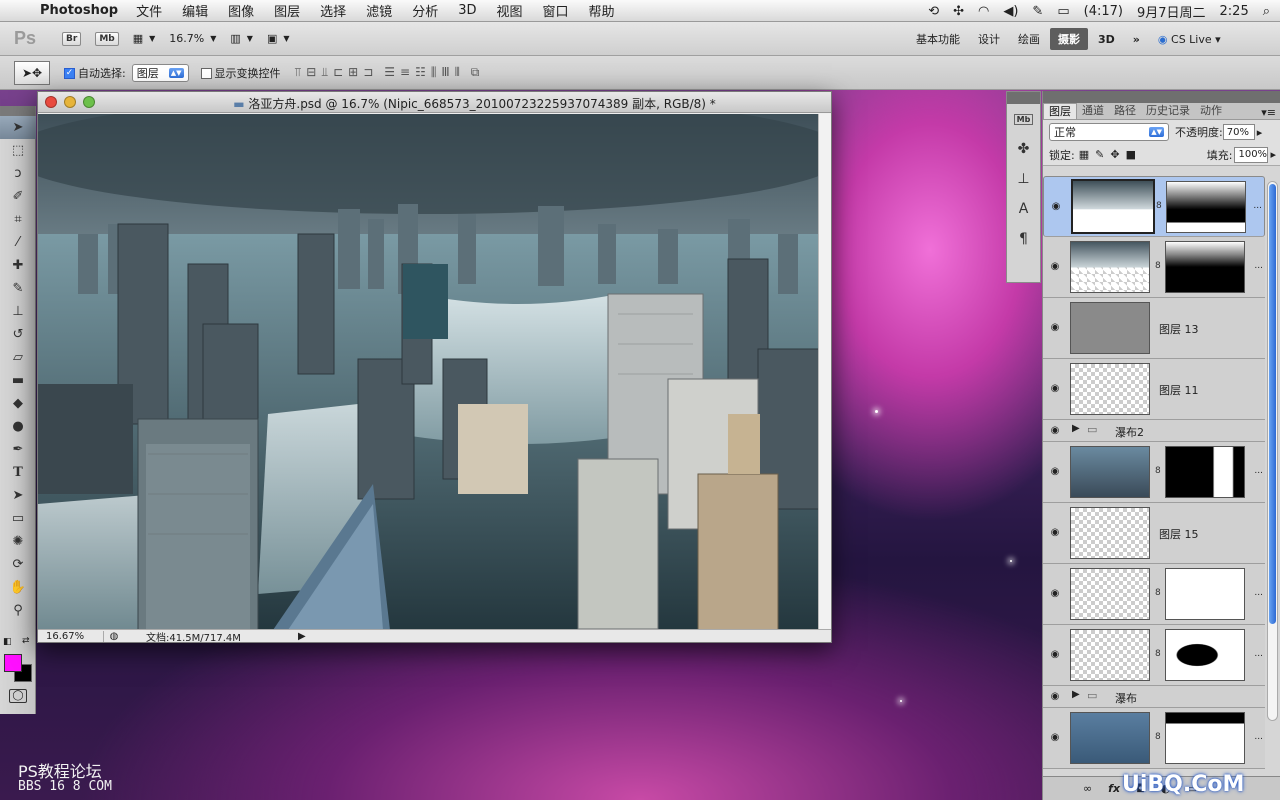  I want to click on layer-row: ◉ 图层 15, so click(1154, 533).